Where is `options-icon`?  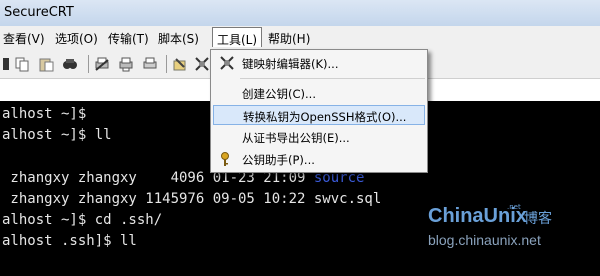 options-icon is located at coordinates (180, 64).